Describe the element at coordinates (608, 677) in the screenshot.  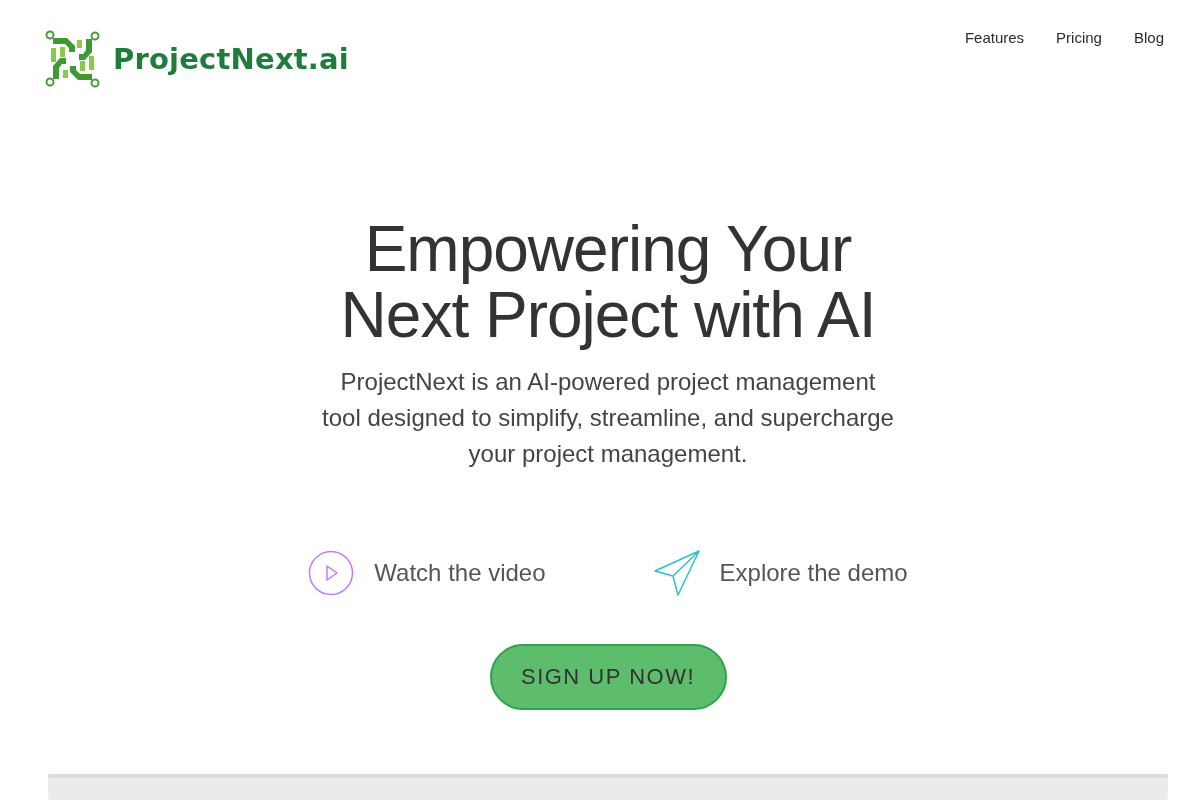
I see `sign-up-button: SIGN UP NOW!` at that location.